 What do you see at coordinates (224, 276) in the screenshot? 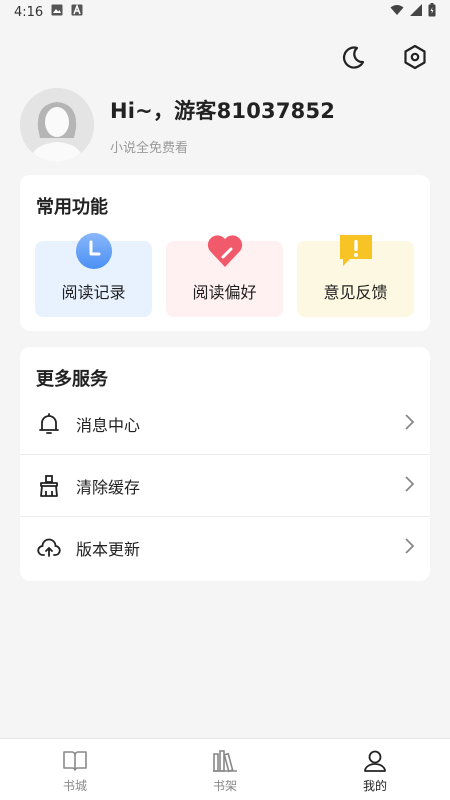
I see `reading-preference-tile: 阅读偏好` at bounding box center [224, 276].